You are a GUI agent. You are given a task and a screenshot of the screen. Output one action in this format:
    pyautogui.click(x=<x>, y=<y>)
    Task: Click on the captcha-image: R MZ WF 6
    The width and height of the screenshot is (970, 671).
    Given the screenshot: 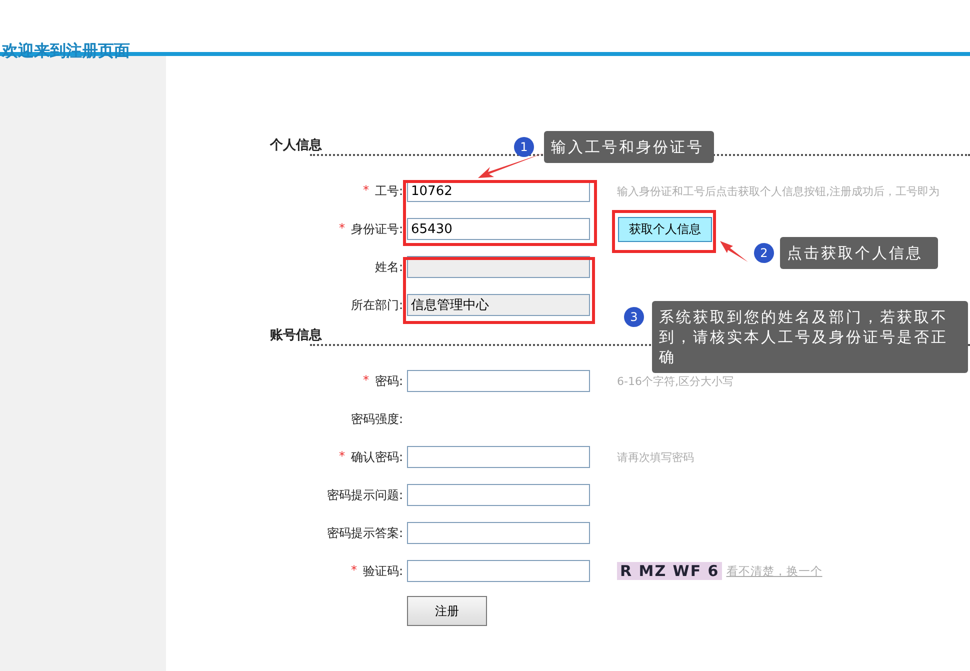 What is the action you would take?
    pyautogui.click(x=669, y=571)
    